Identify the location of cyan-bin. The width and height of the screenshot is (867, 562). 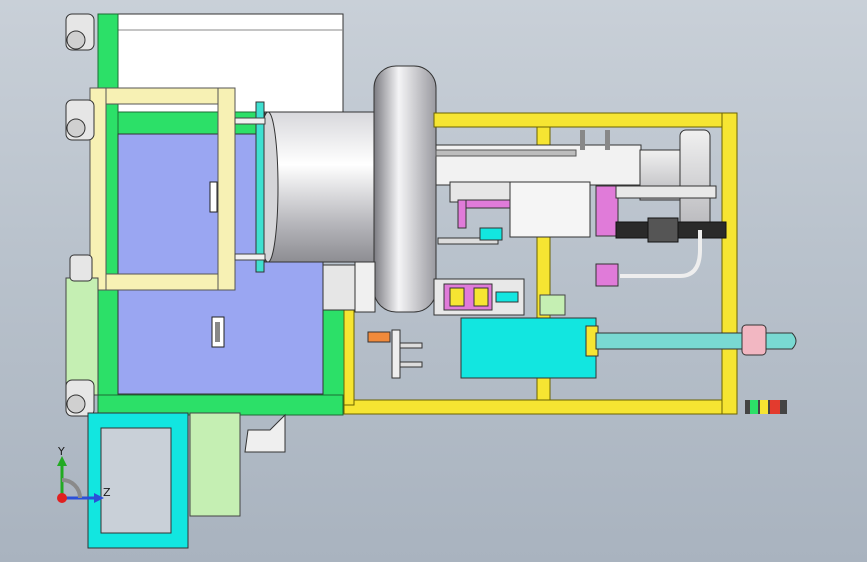
(138, 480).